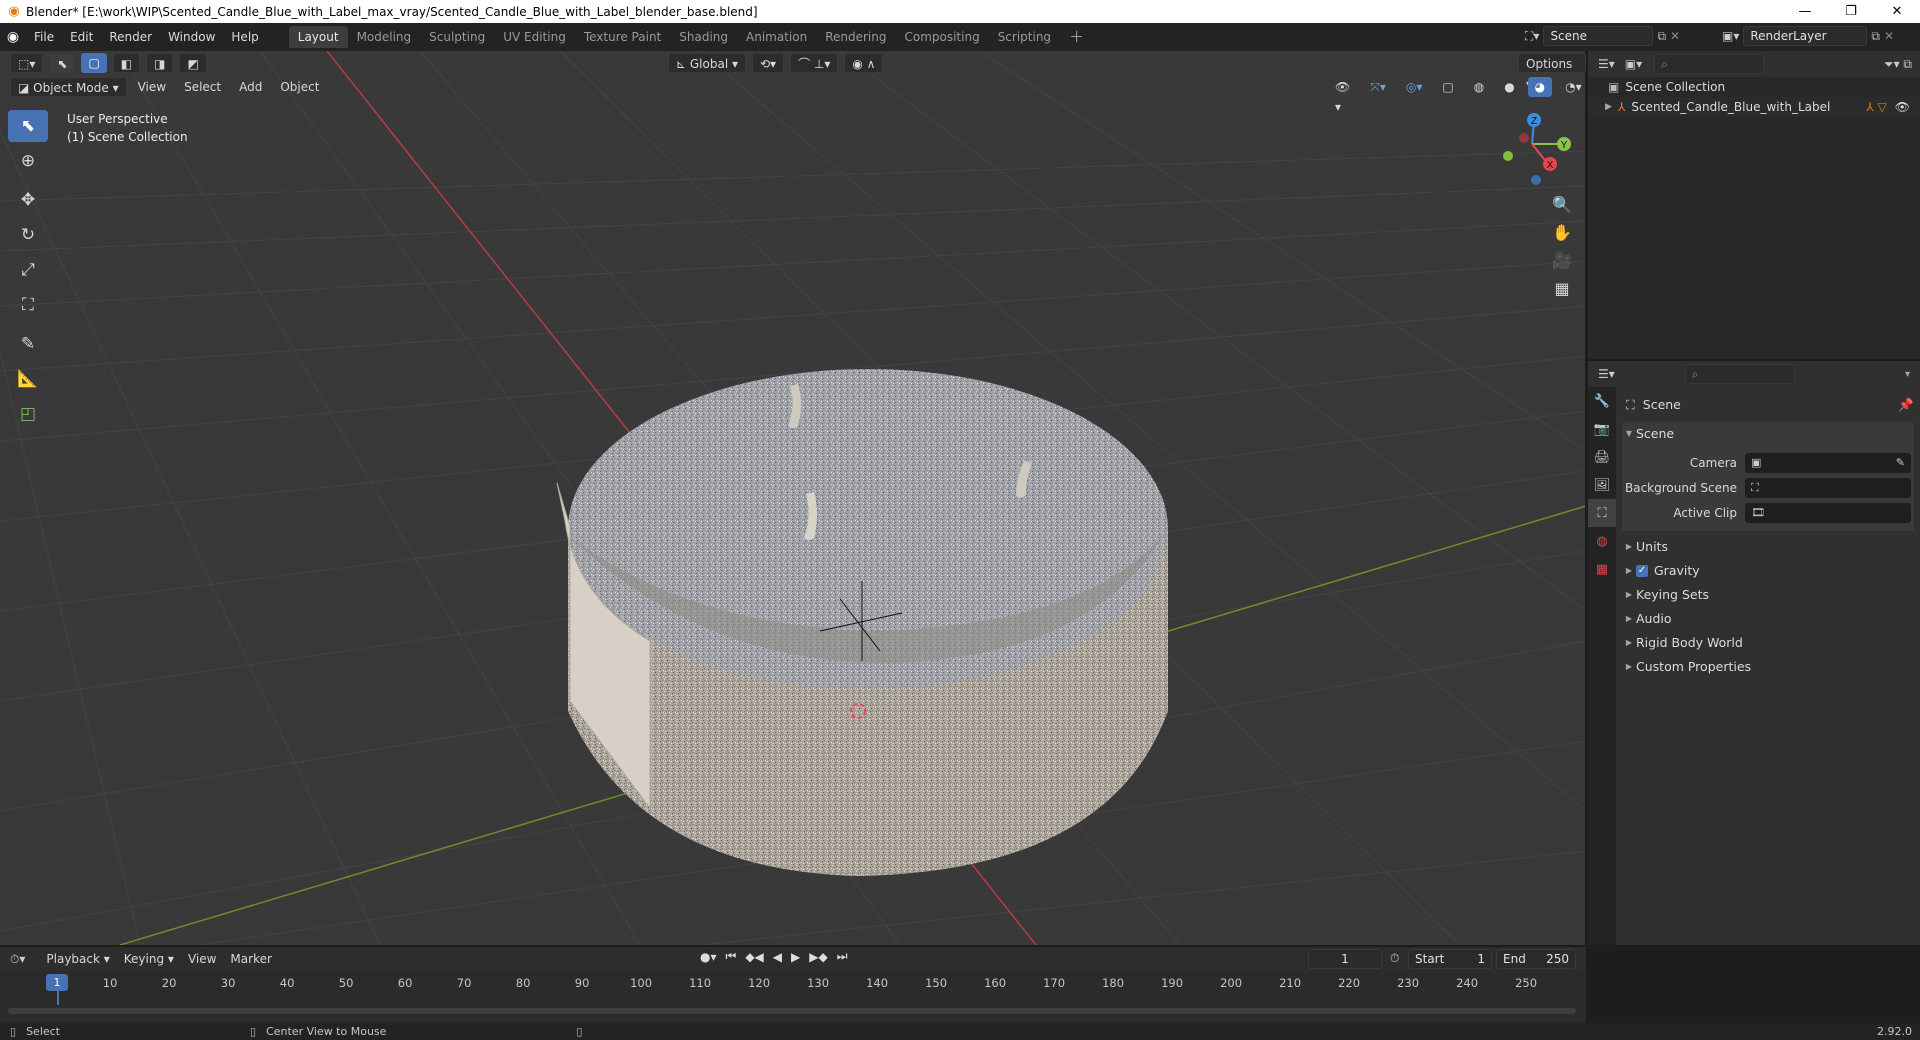 The height and width of the screenshot is (1040, 1920). Describe the element at coordinates (250, 87) in the screenshot. I see `menu-add: Add` at that location.